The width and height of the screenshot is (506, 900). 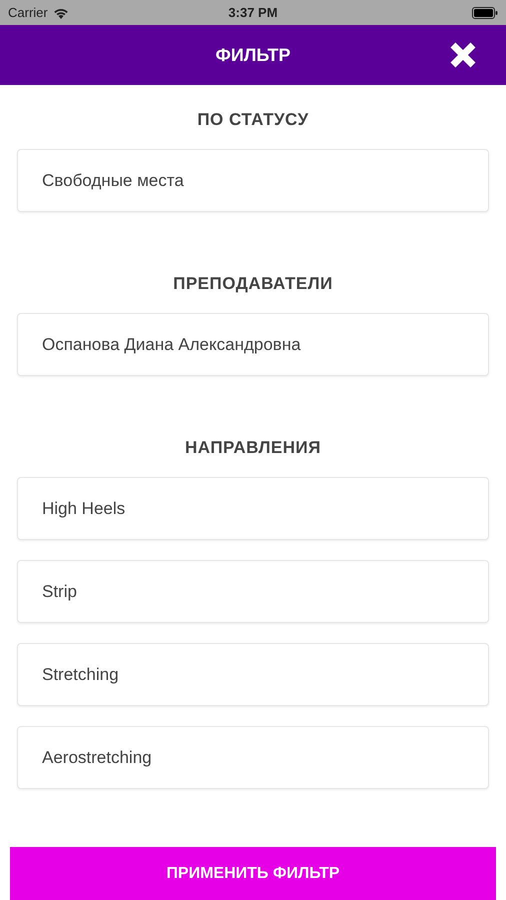 What do you see at coordinates (253, 12) in the screenshot?
I see `status-time: 3:37 PM` at bounding box center [253, 12].